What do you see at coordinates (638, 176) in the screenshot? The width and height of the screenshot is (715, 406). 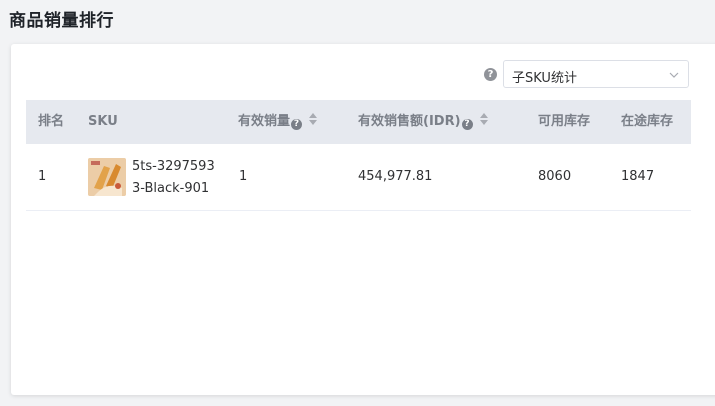 I see `cell-in-transit-stock: 1847` at bounding box center [638, 176].